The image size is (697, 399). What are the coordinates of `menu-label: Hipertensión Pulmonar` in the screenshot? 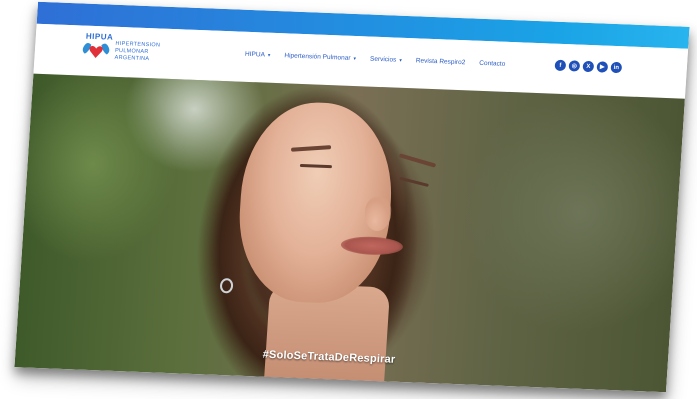 It's located at (317, 57).